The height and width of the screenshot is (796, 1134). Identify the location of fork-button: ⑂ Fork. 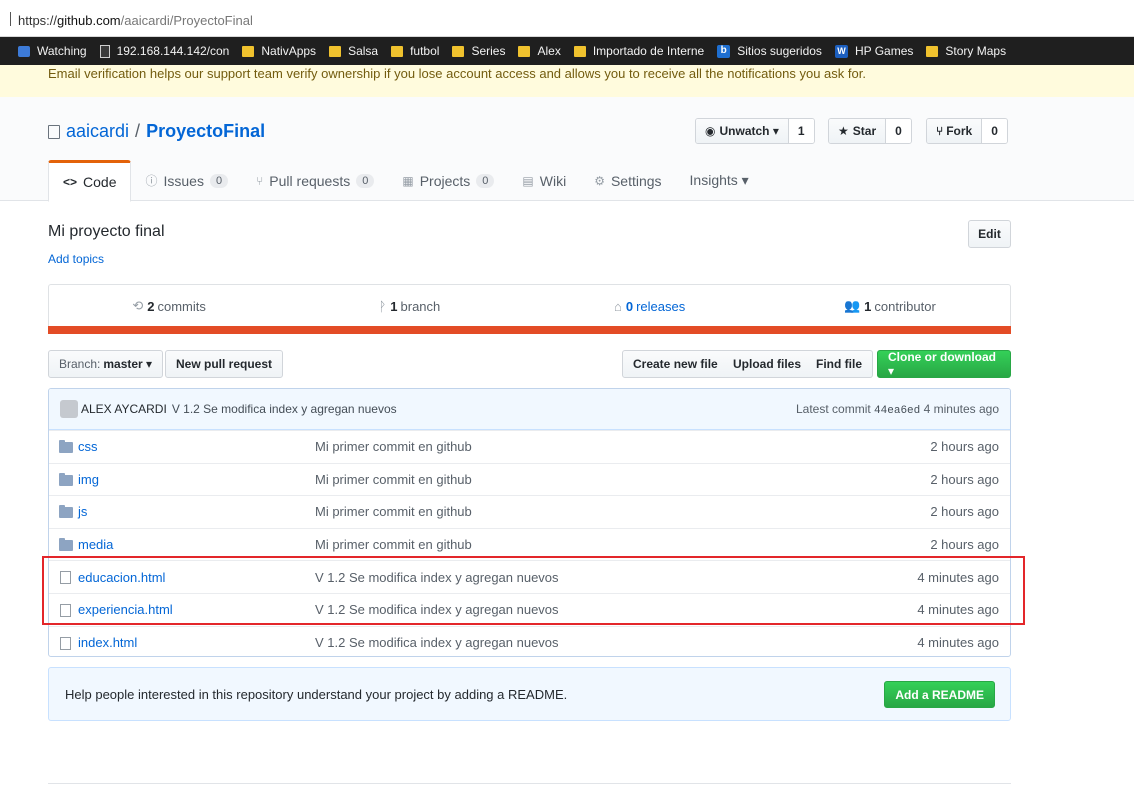
(955, 131).